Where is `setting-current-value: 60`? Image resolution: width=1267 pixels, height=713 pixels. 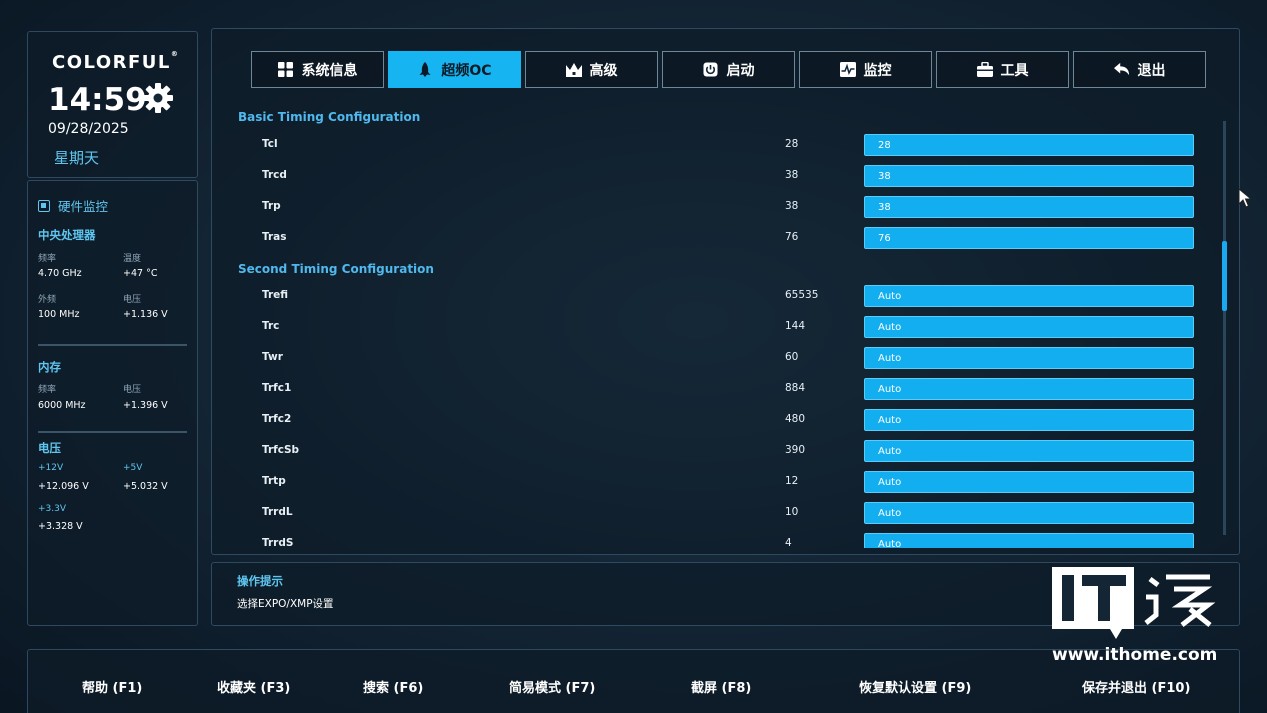 setting-current-value: 60 is located at coordinates (792, 357).